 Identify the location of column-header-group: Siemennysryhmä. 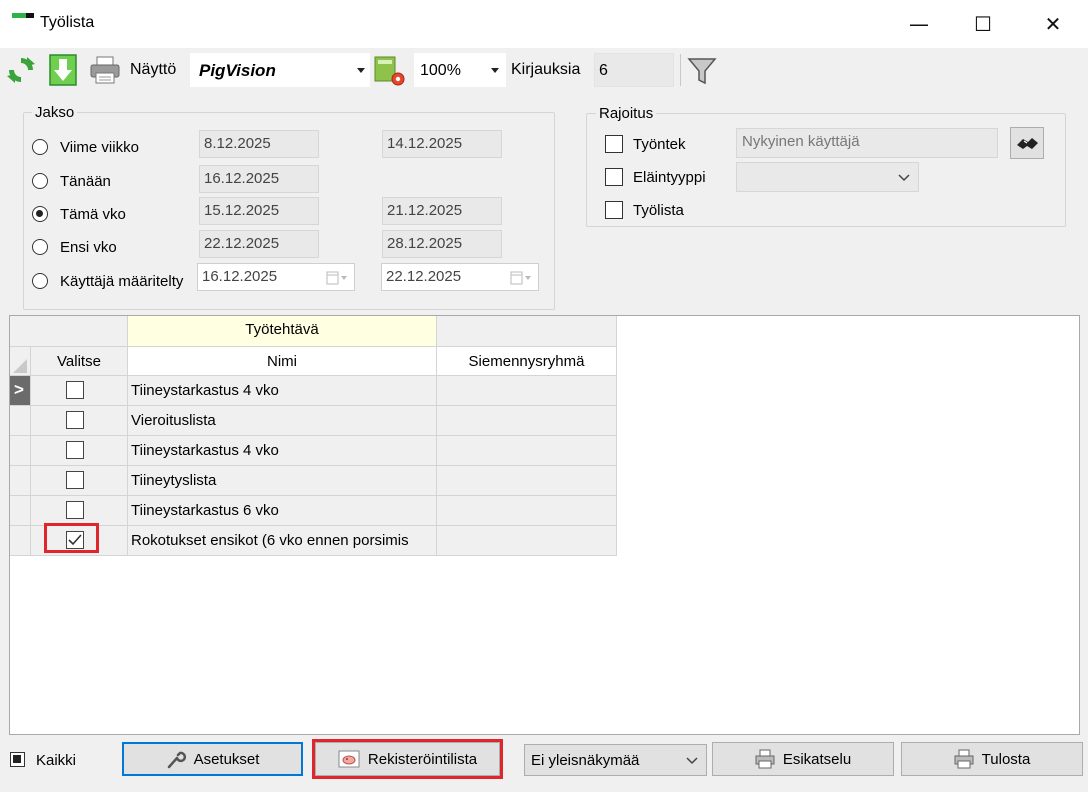
(527, 361).